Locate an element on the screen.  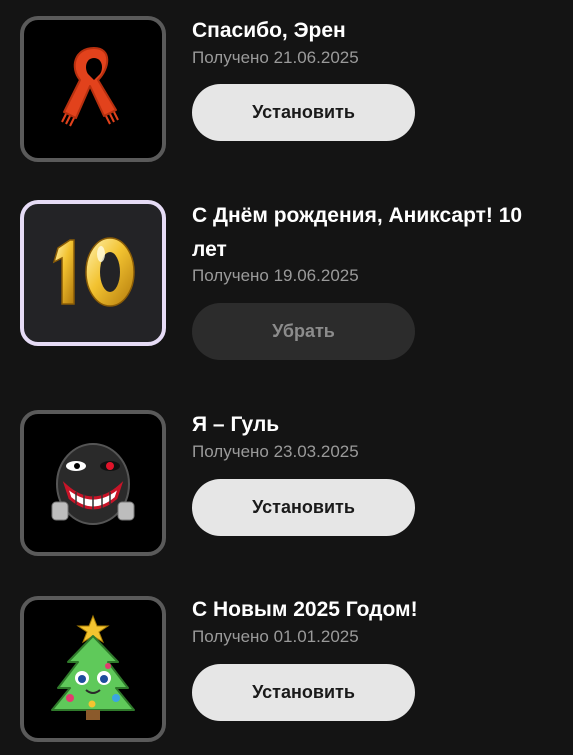
received-date: Получено 01.01.2025 is located at coordinates (275, 636).